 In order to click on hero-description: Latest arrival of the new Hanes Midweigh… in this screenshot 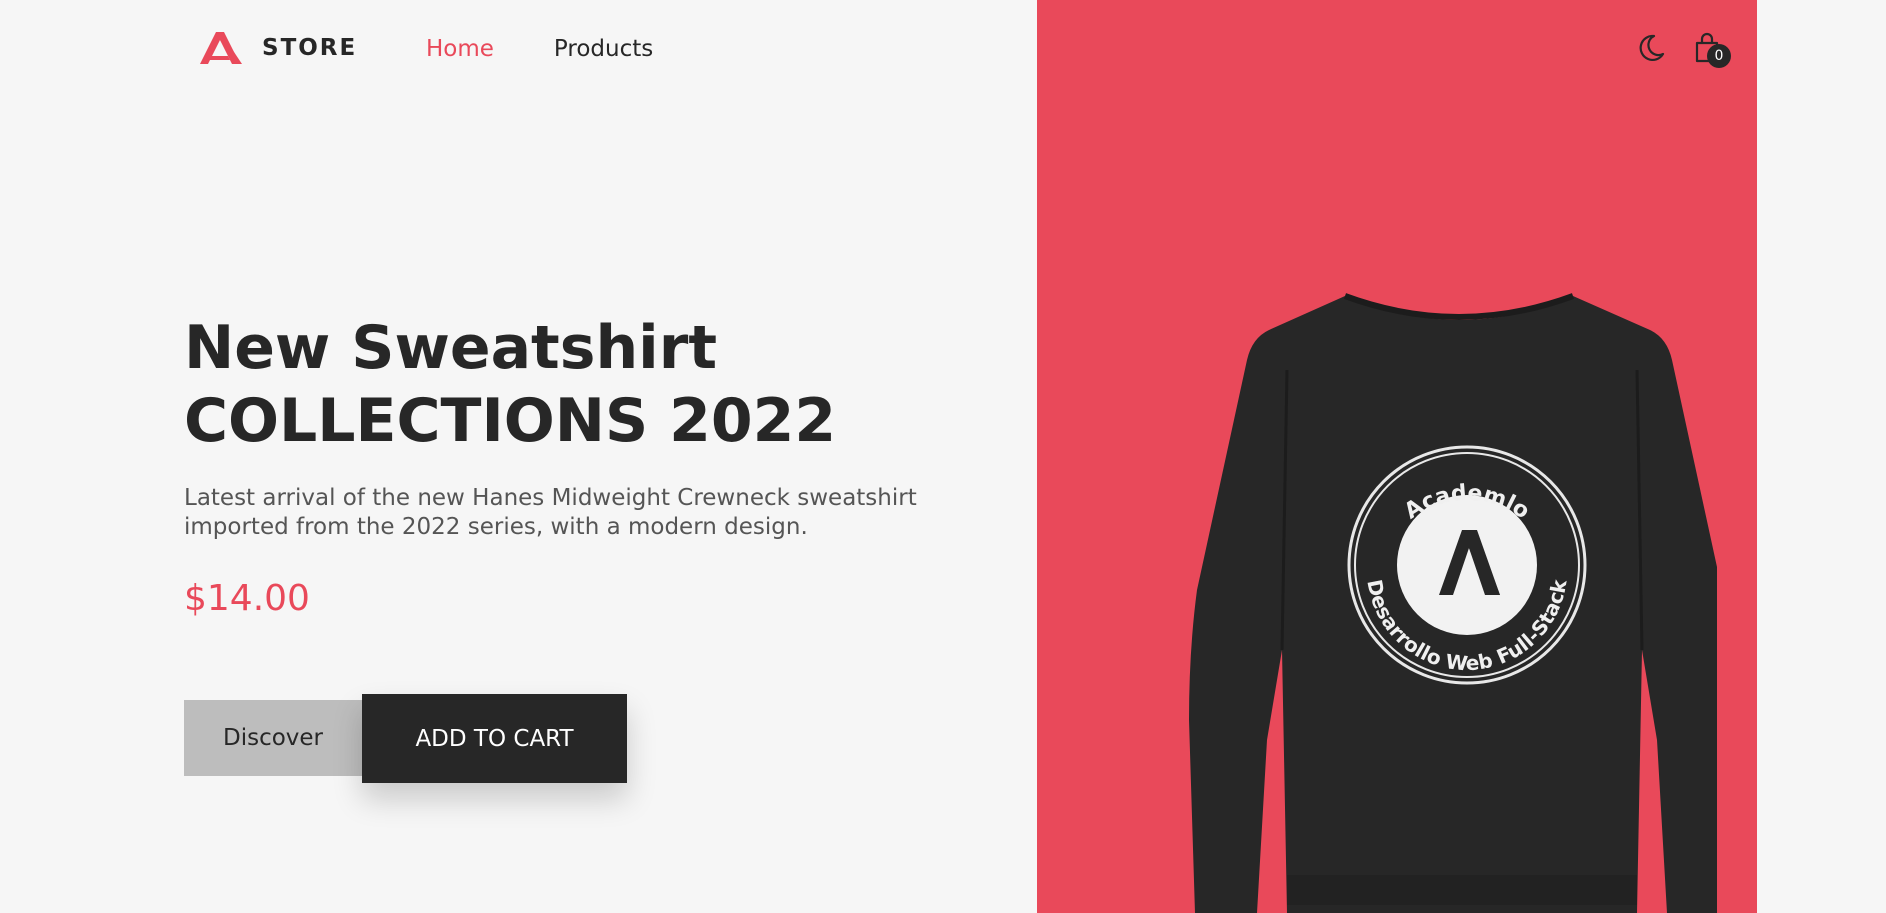, I will do `click(550, 512)`.